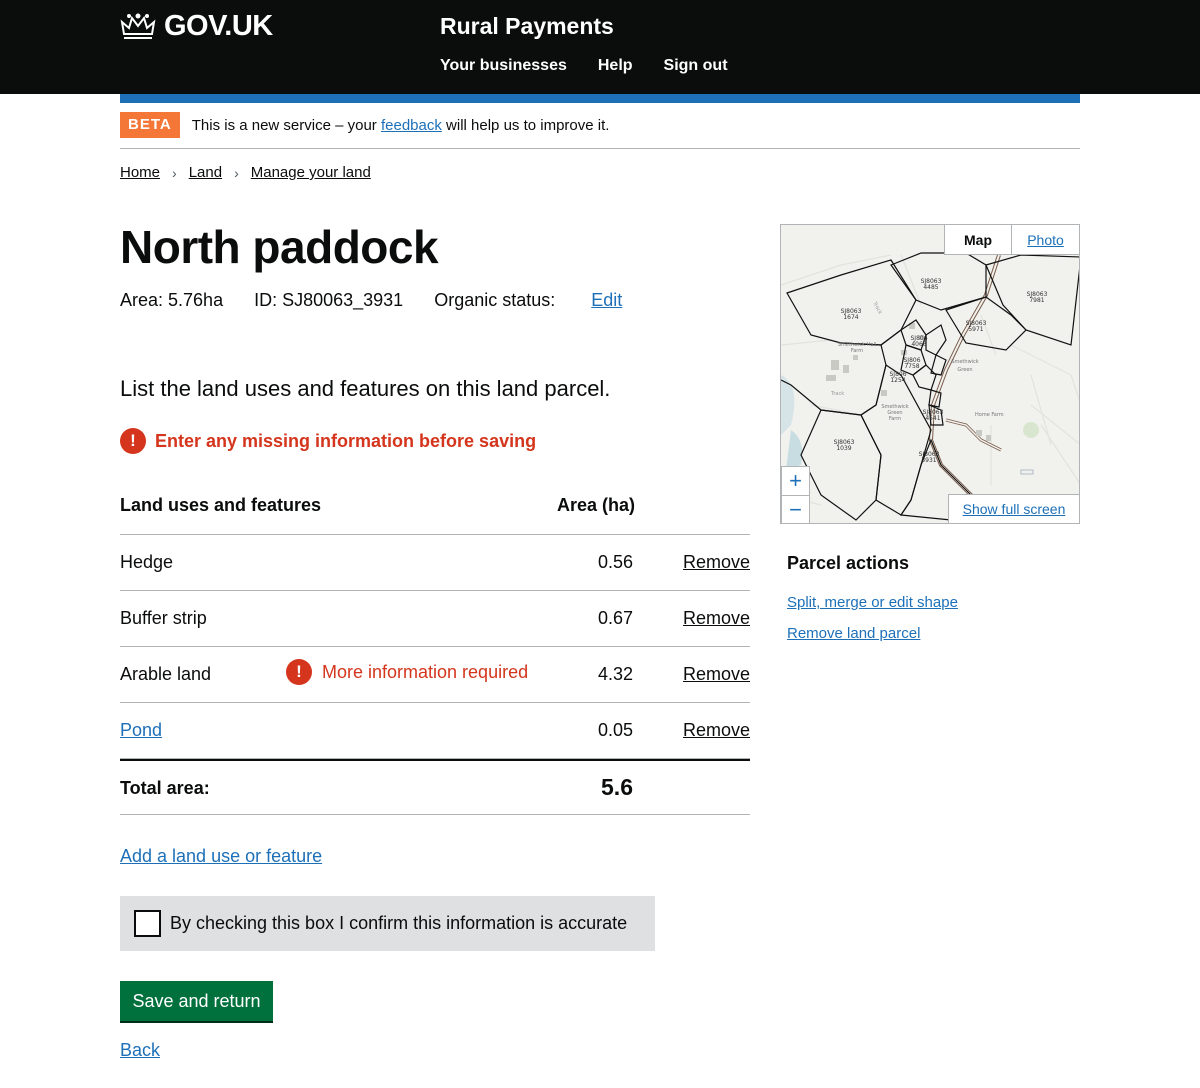  I want to click on svg-text:SJ80634485: SJ8063 4485, so click(931, 284).